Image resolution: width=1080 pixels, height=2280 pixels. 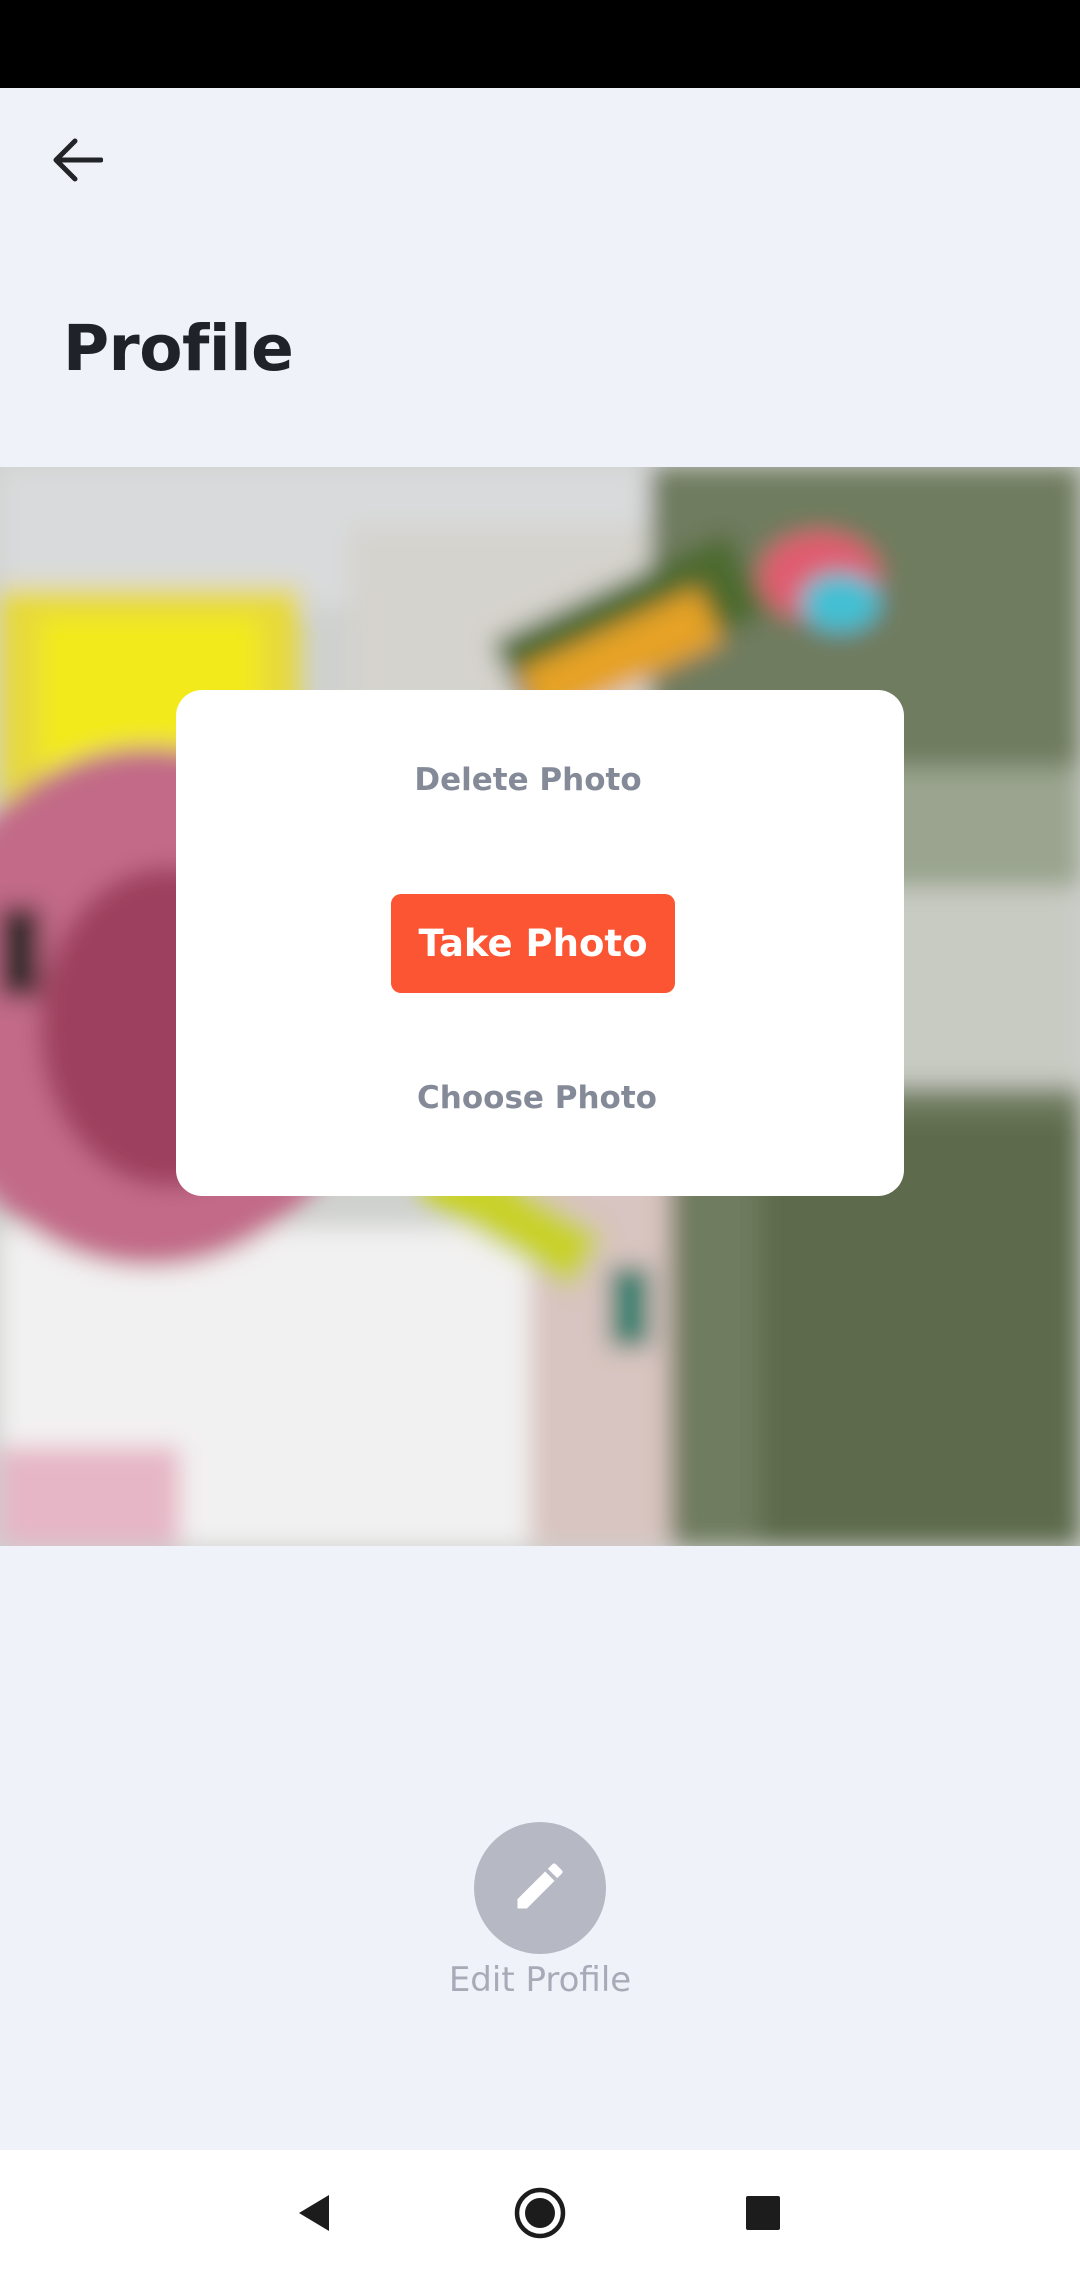 I want to click on edit-profile-button: Edit Profile, so click(x=540, y=1912).